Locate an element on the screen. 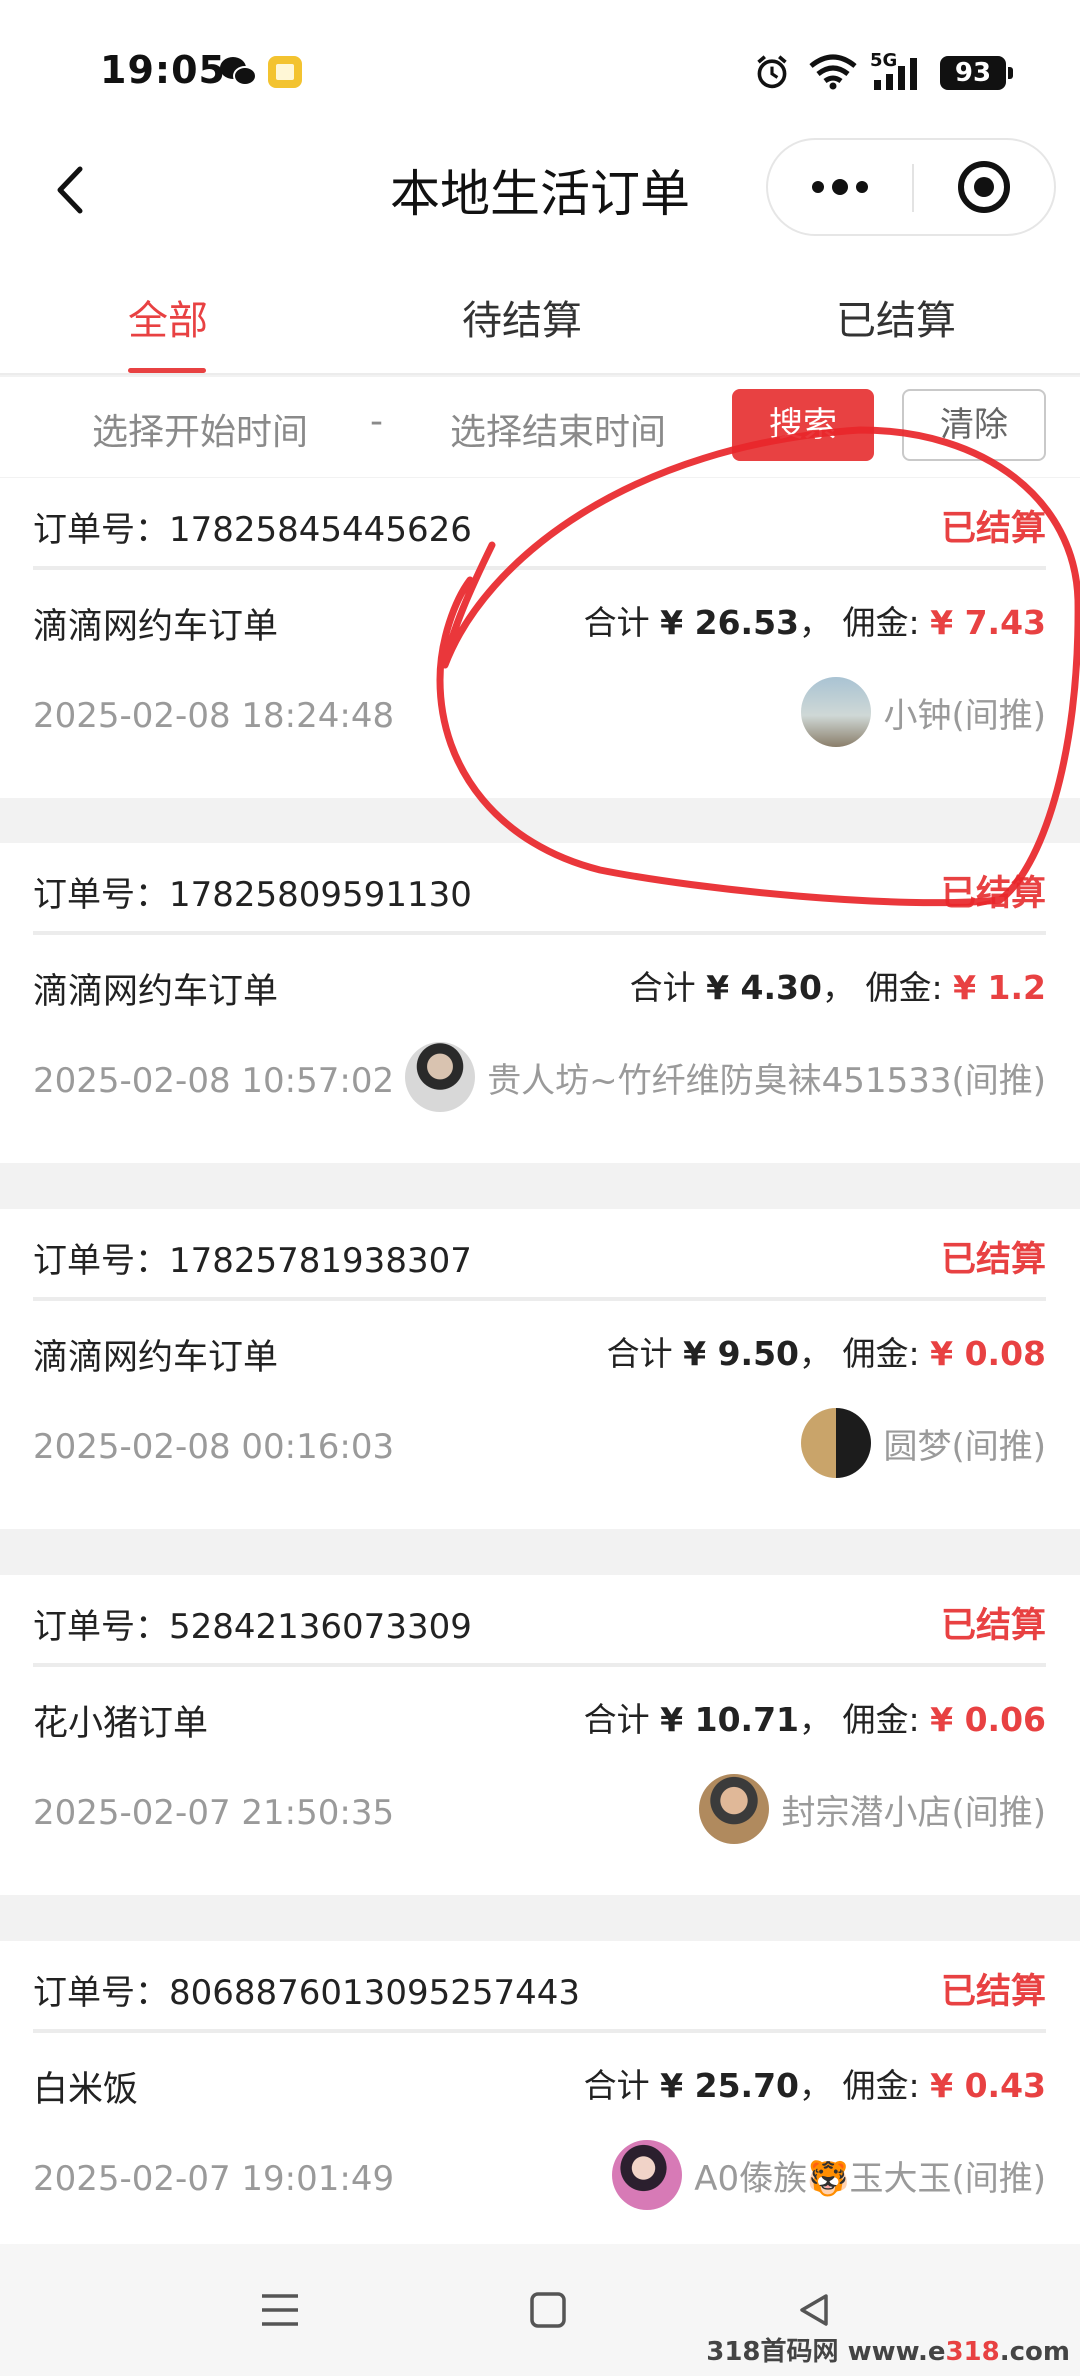  more-button is located at coordinates (840, 187).